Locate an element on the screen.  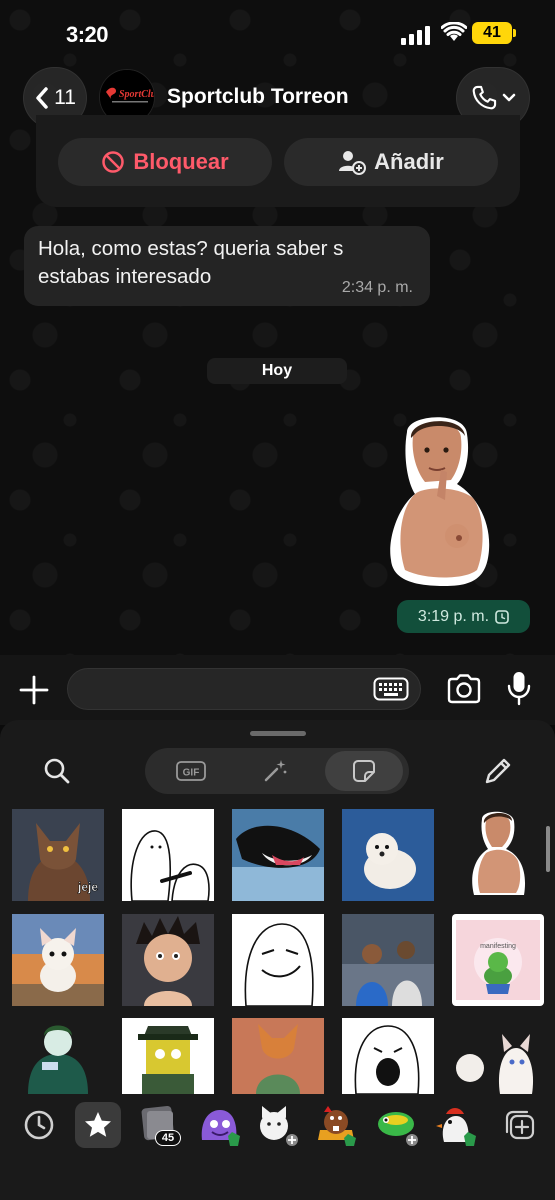
sticker-orca is located at coordinates (278, 855).